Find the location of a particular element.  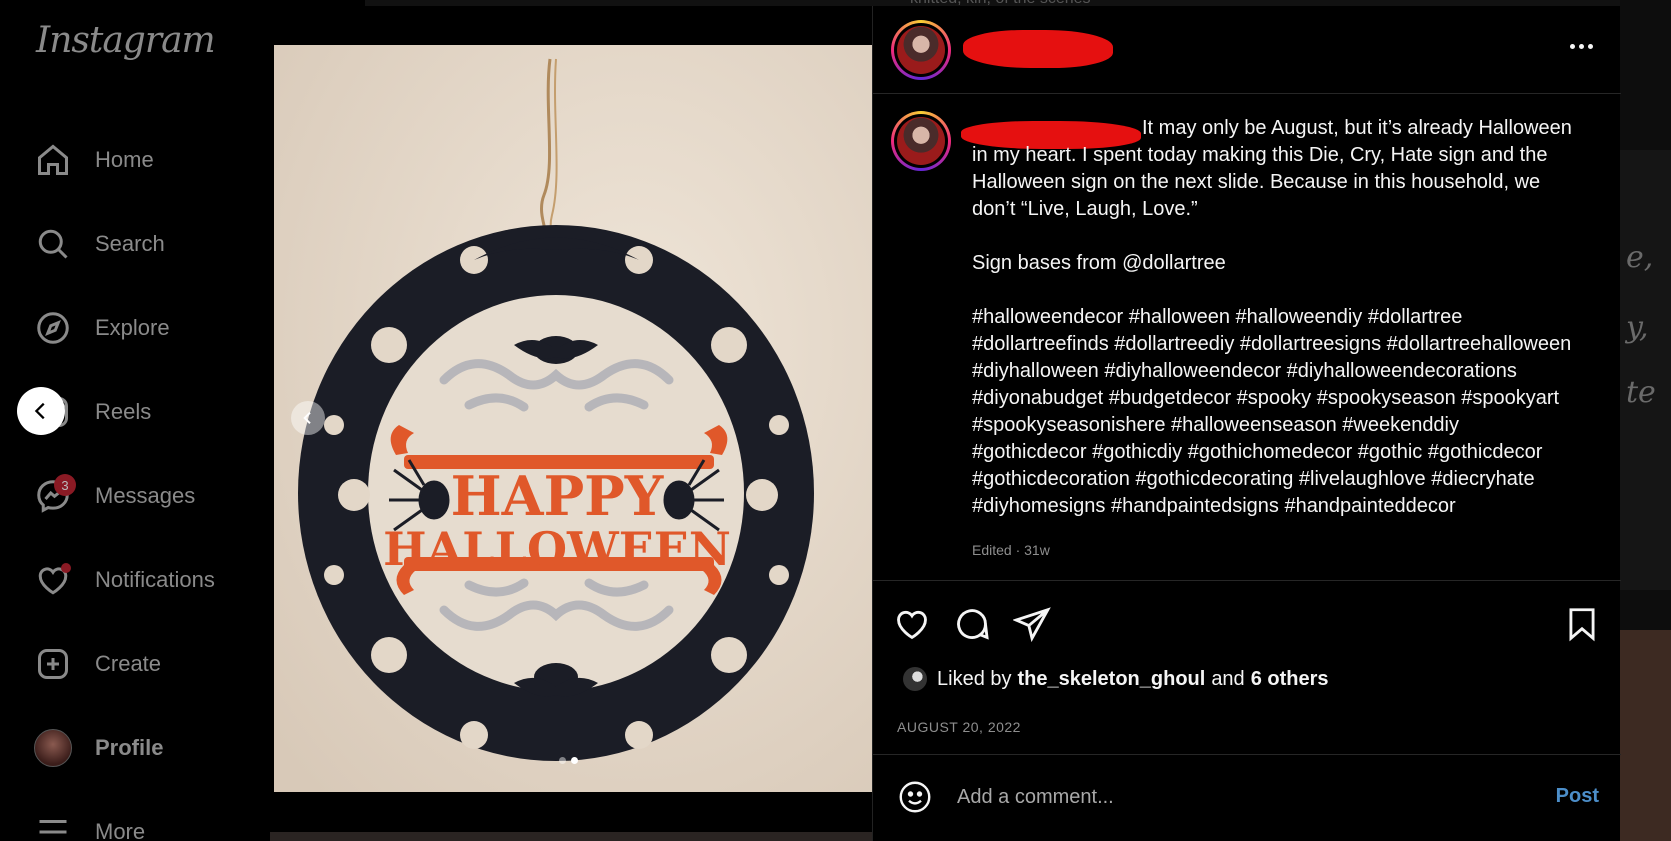

caption-paragraph: Sign bases from @dollartree is located at coordinates (1099, 263).